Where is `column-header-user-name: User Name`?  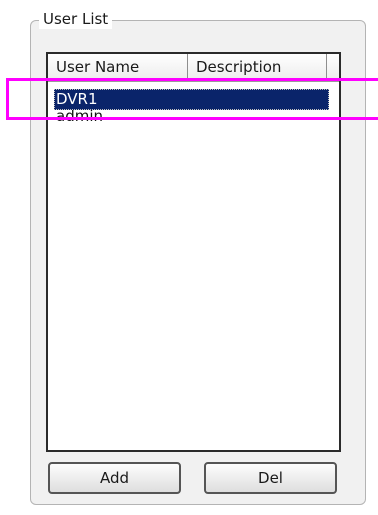
column-header-user-name: User Name is located at coordinates (118, 67).